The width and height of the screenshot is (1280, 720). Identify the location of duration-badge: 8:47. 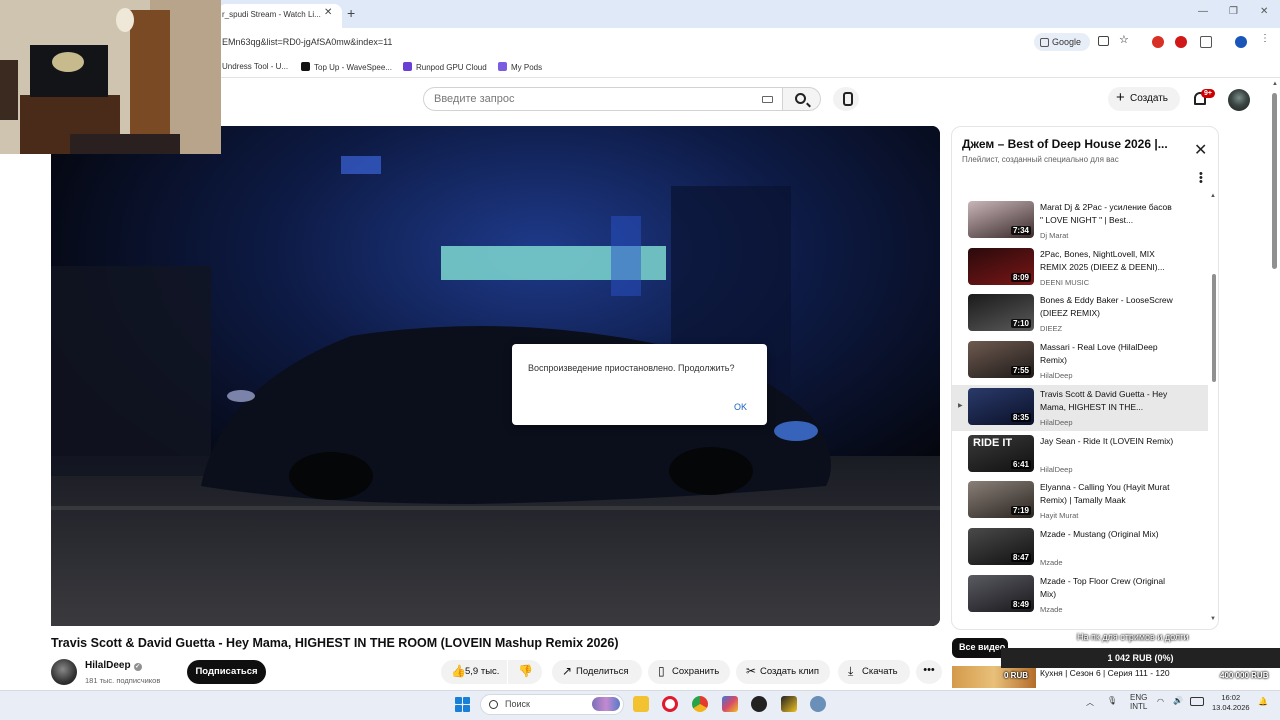
(1020, 557).